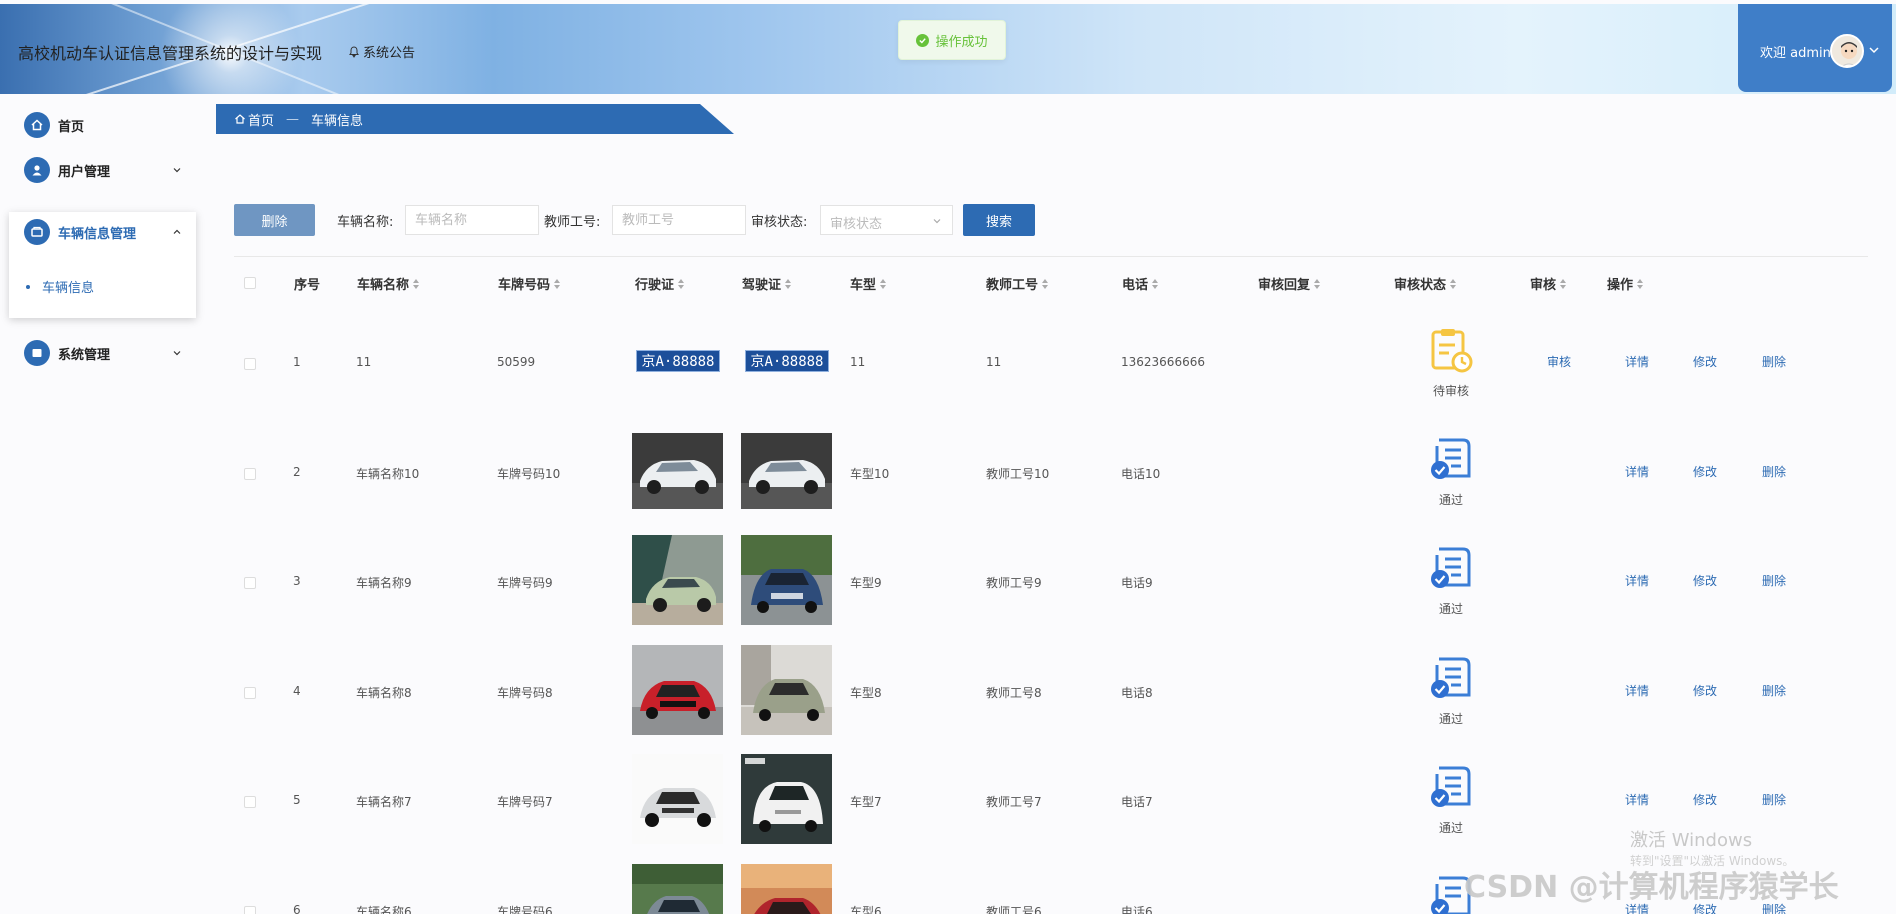  Describe the element at coordinates (297, 362) in the screenshot. I see `cell-index: 1` at that location.